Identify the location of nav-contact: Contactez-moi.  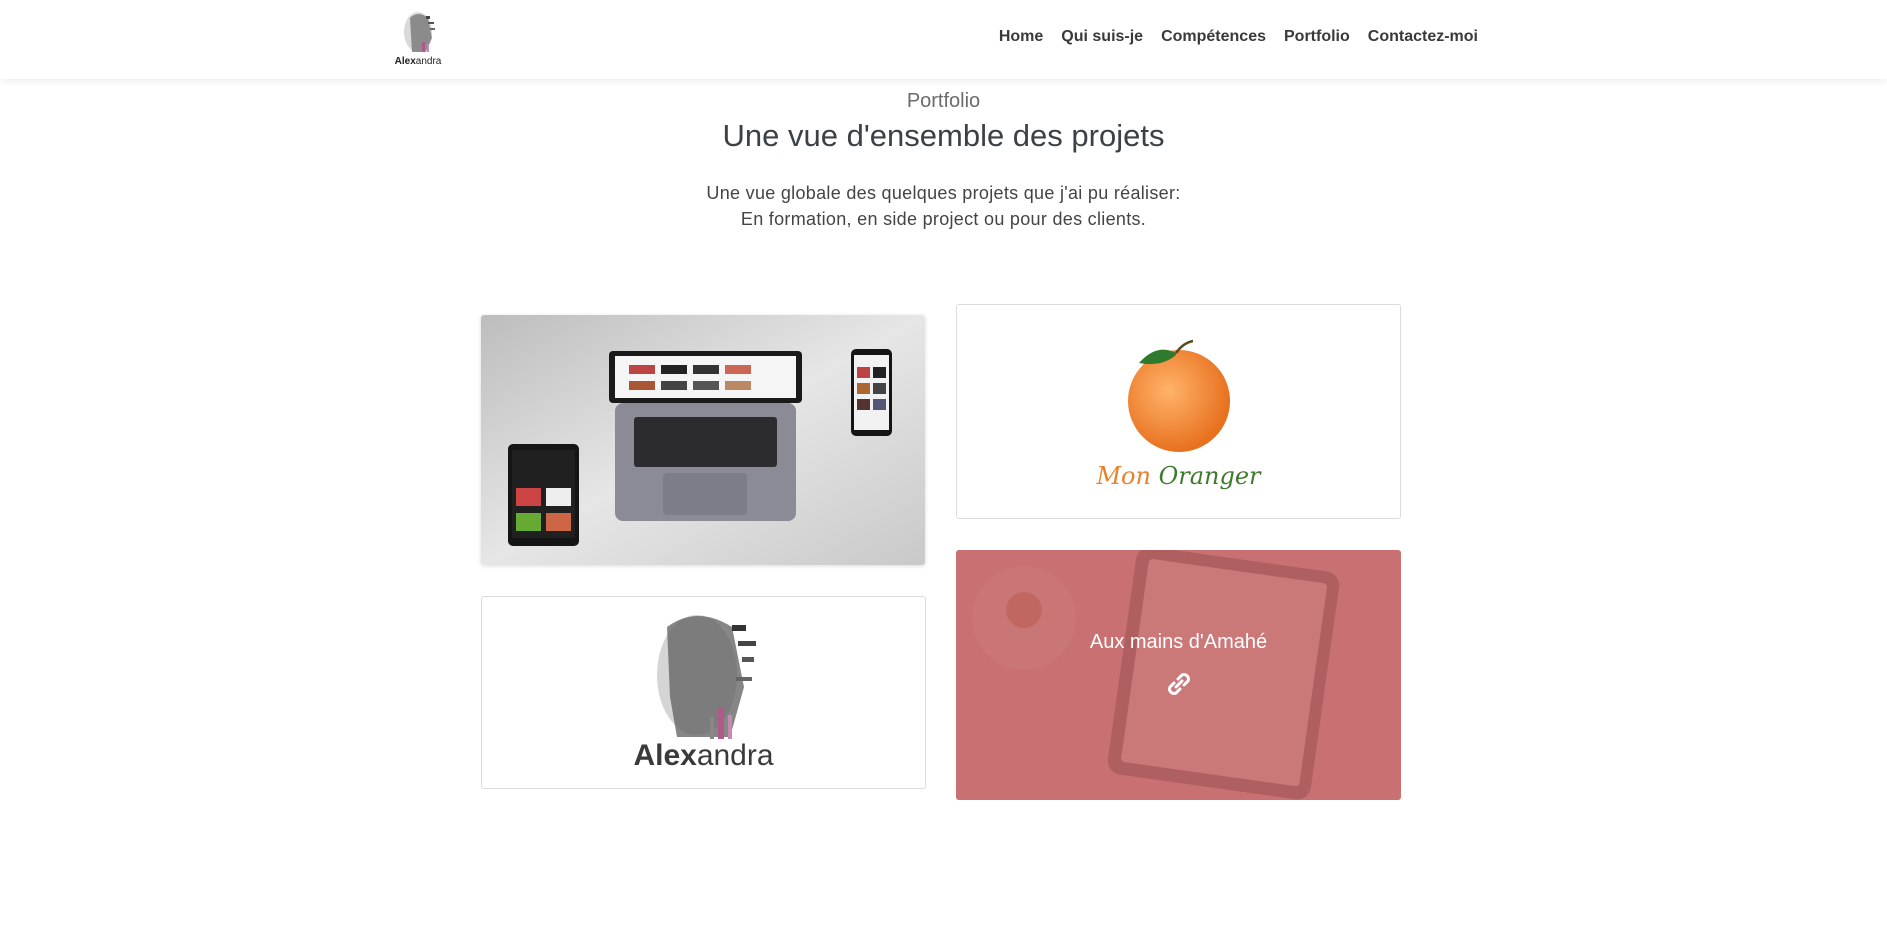
(1423, 37).